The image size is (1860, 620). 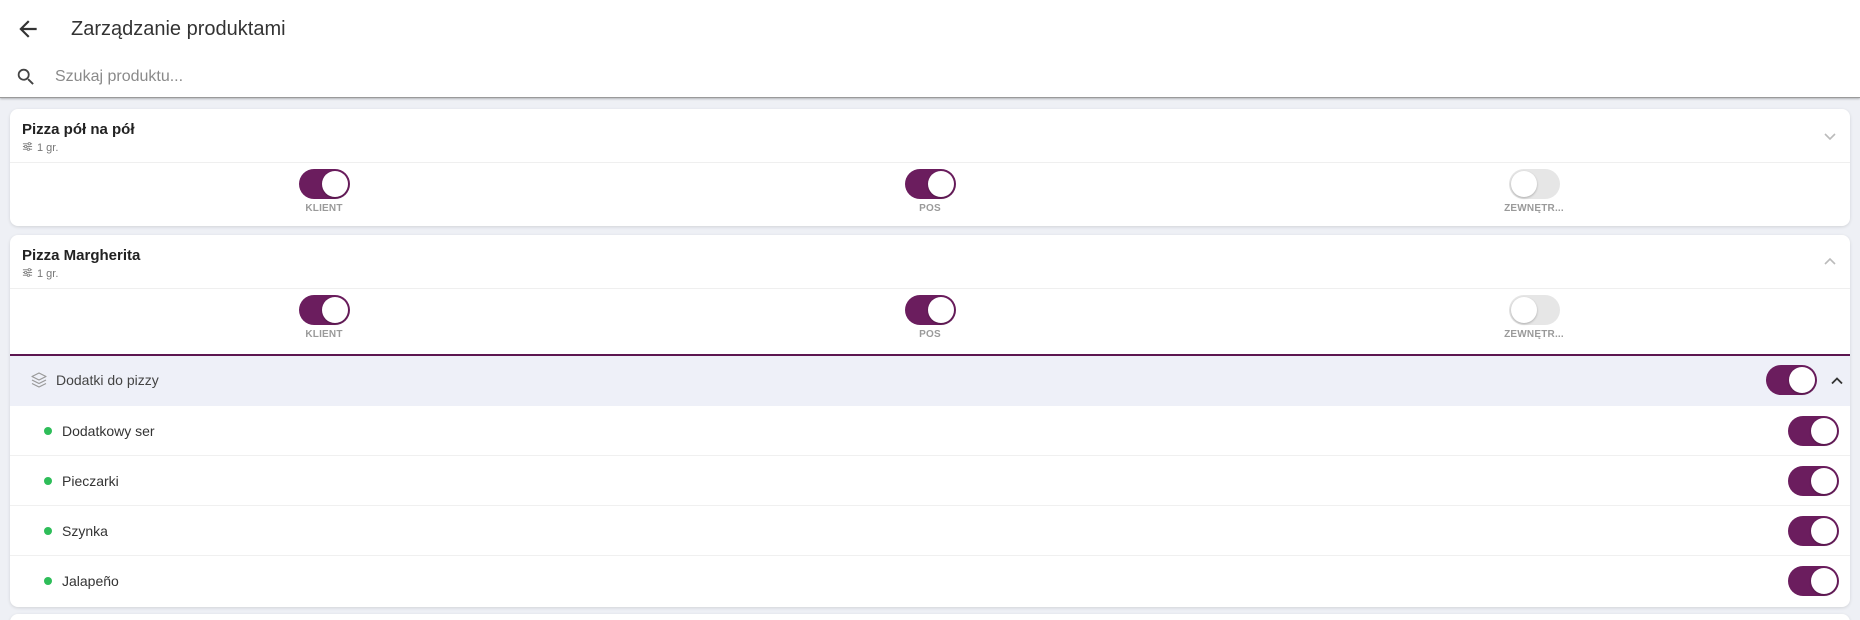 I want to click on option-group-name: Dodatki do pizzy, so click(x=107, y=380).